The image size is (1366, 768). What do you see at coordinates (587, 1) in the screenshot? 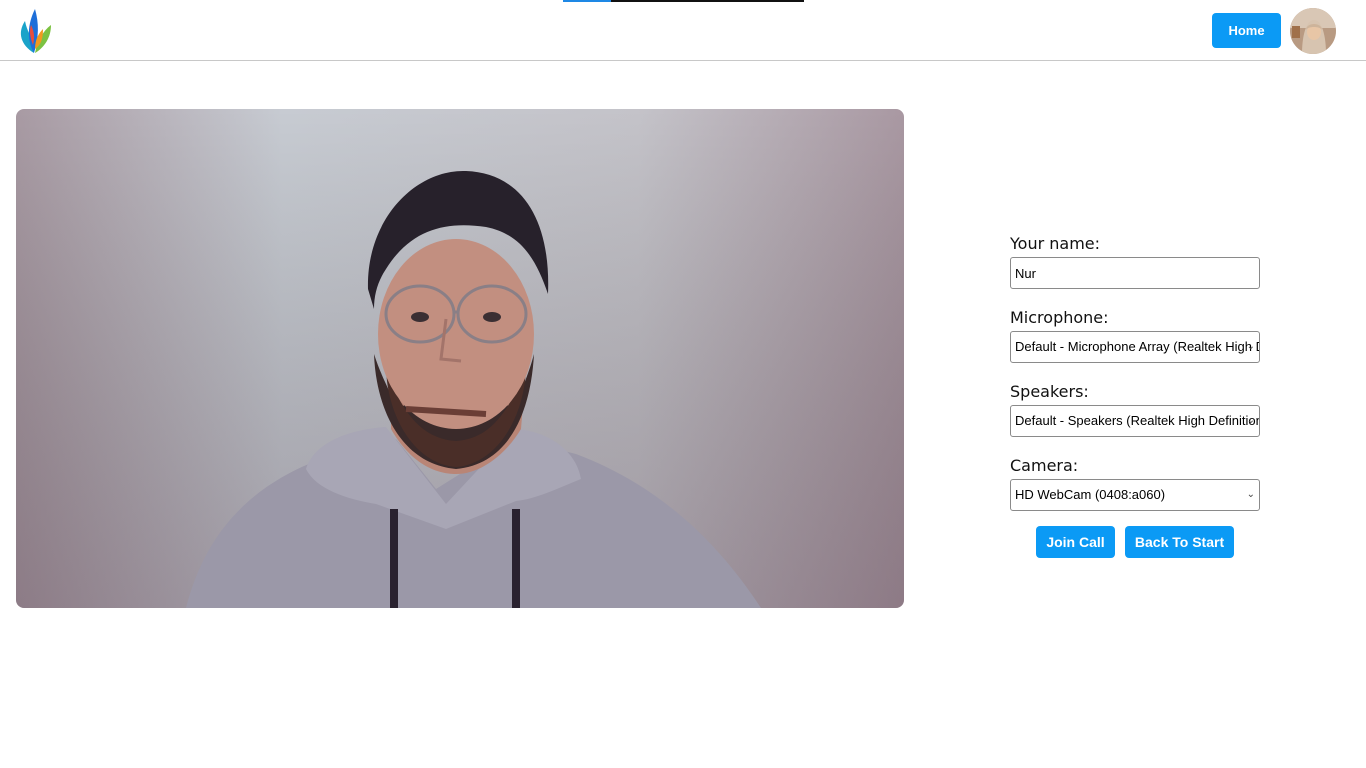
I see `progress-fill` at bounding box center [587, 1].